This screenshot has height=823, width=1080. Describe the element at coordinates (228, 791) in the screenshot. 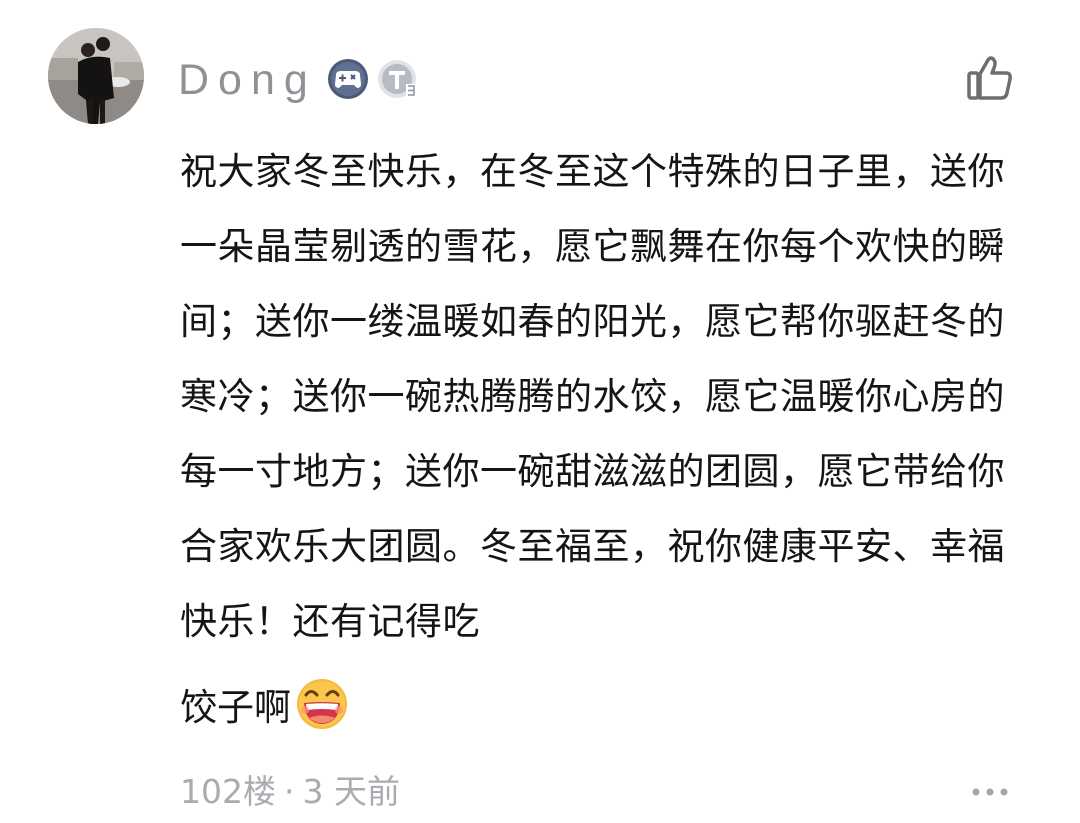

I see `floor-number: 102楼` at that location.